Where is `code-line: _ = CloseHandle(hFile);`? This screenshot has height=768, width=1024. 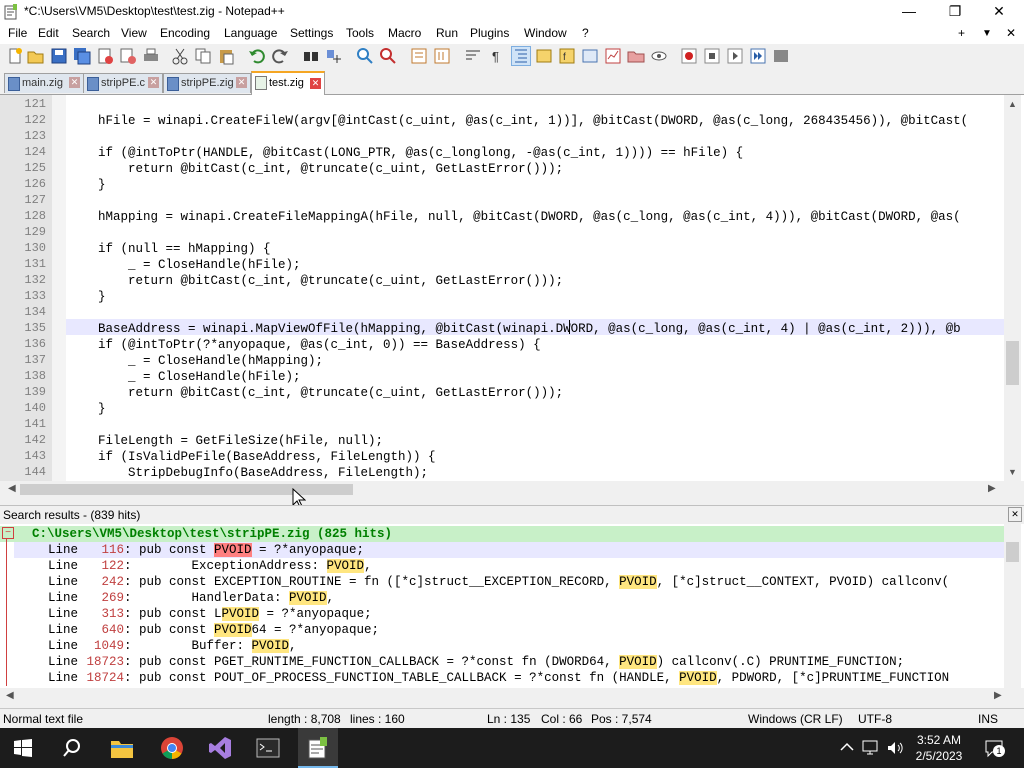 code-line: _ = CloseHandle(hFile); is located at coordinates (184, 265).